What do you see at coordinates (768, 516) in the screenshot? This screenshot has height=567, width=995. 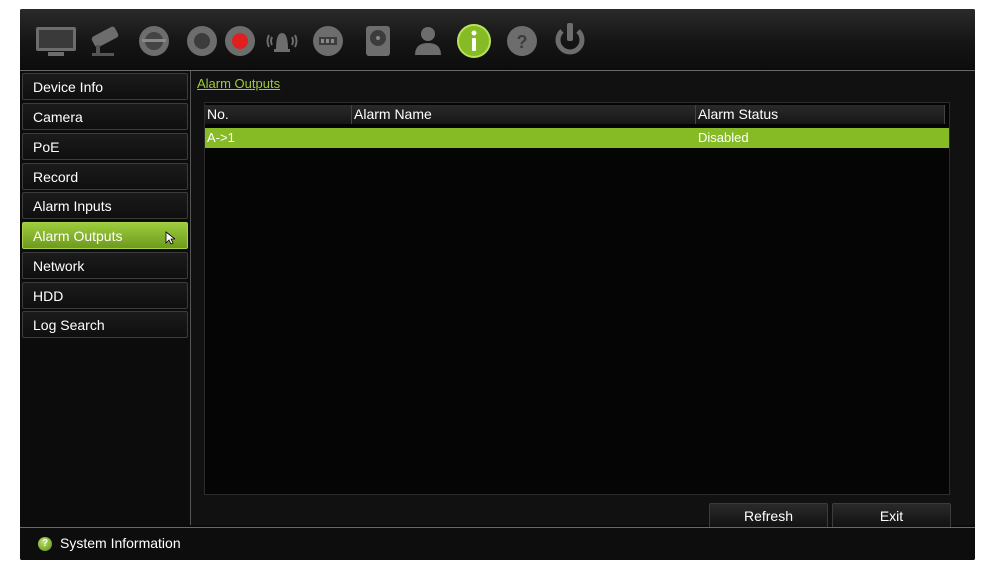 I see `refresh-button: Refresh` at bounding box center [768, 516].